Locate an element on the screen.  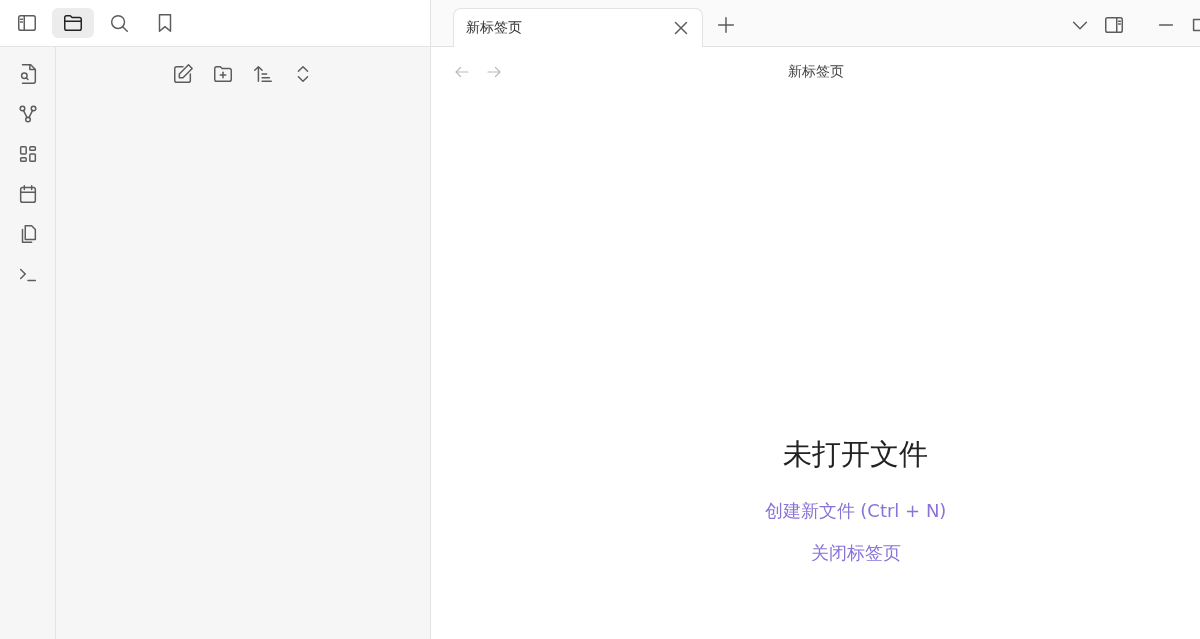
folder-icon is located at coordinates (73, 23).